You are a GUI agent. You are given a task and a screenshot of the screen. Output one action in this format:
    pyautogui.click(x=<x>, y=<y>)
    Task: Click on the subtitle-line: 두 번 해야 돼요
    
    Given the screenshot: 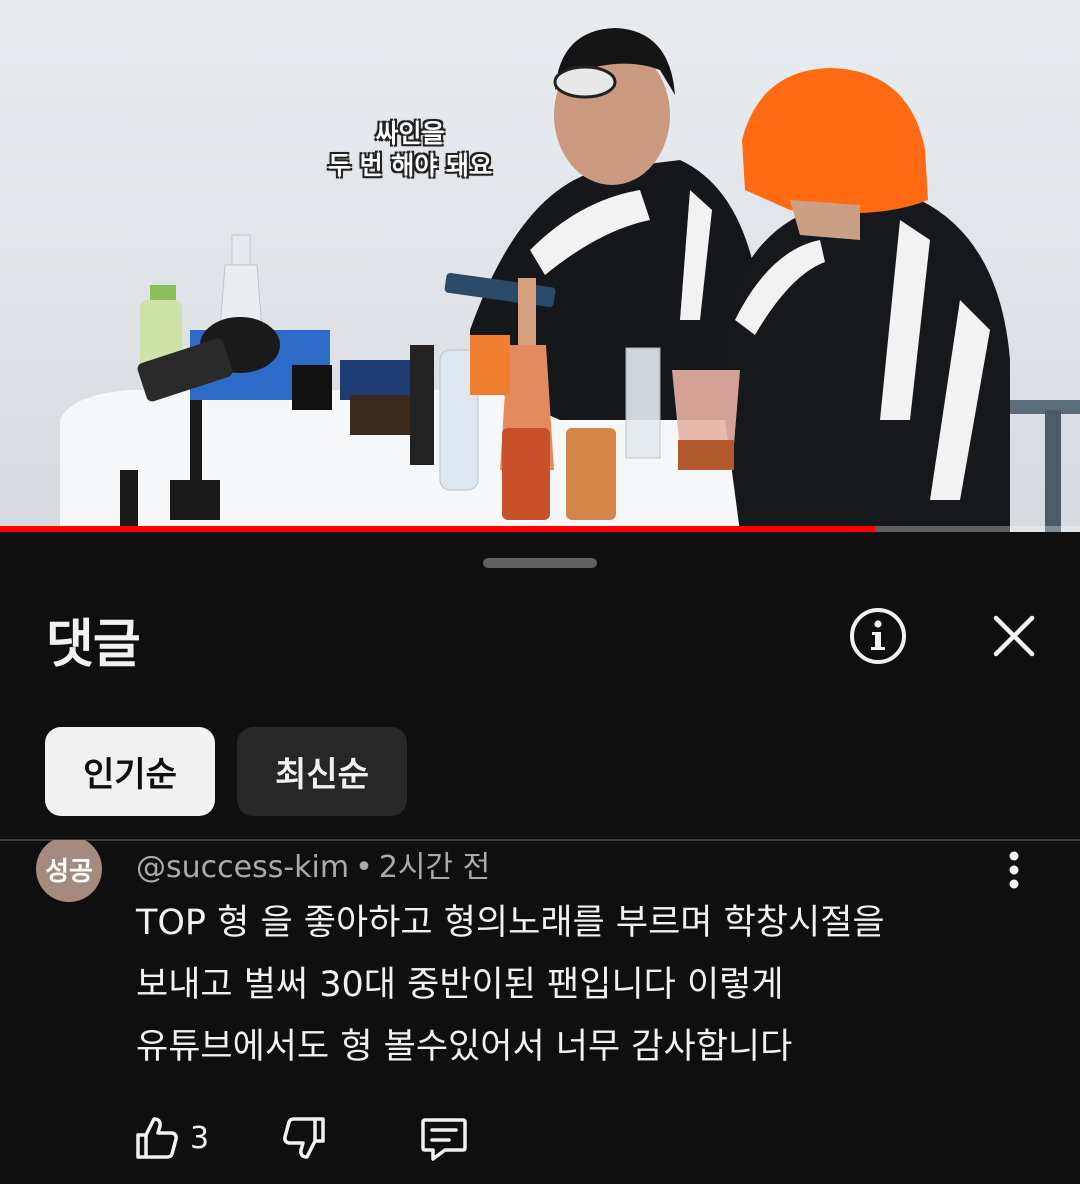 What is the action you would take?
    pyautogui.click(x=410, y=165)
    